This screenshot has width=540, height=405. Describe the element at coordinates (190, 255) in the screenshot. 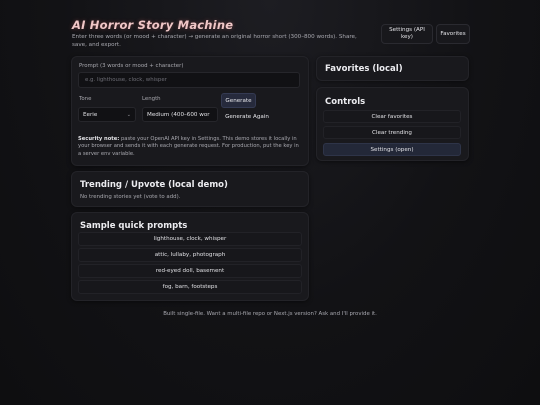

I see `sample-prompt-item: attic, lullaby, photograph` at that location.